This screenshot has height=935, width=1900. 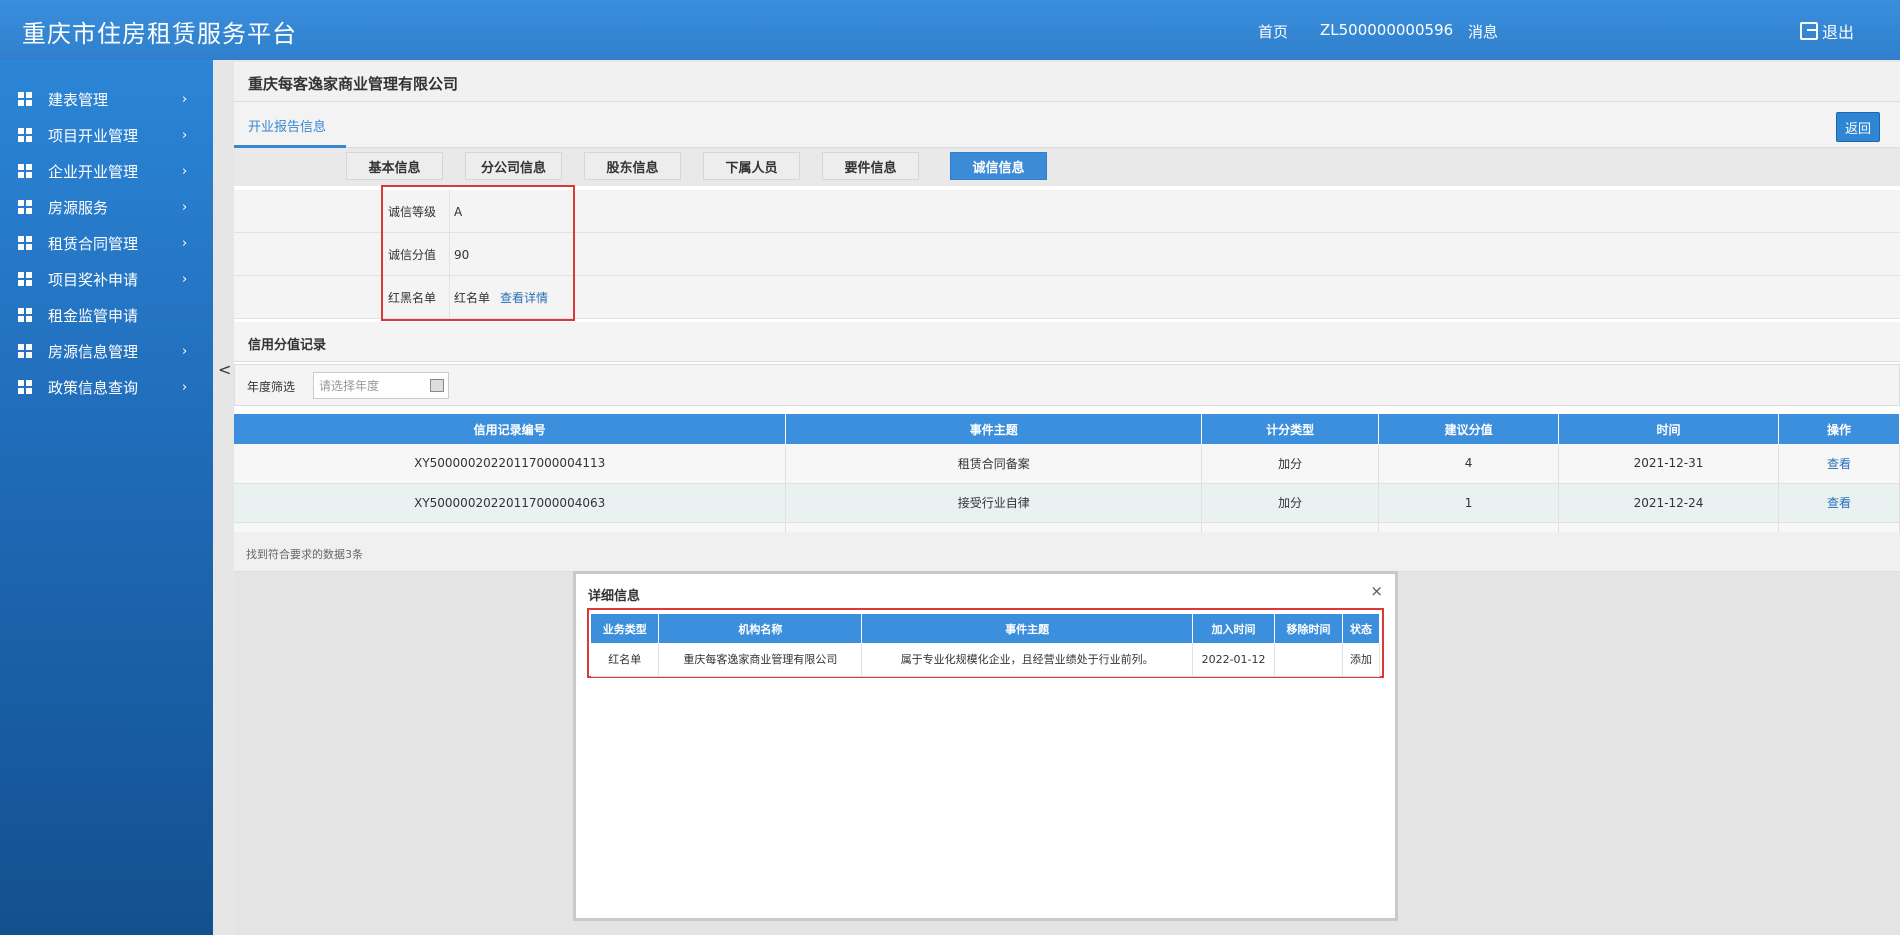 What do you see at coordinates (1308, 660) in the screenshot?
I see `removal-date` at bounding box center [1308, 660].